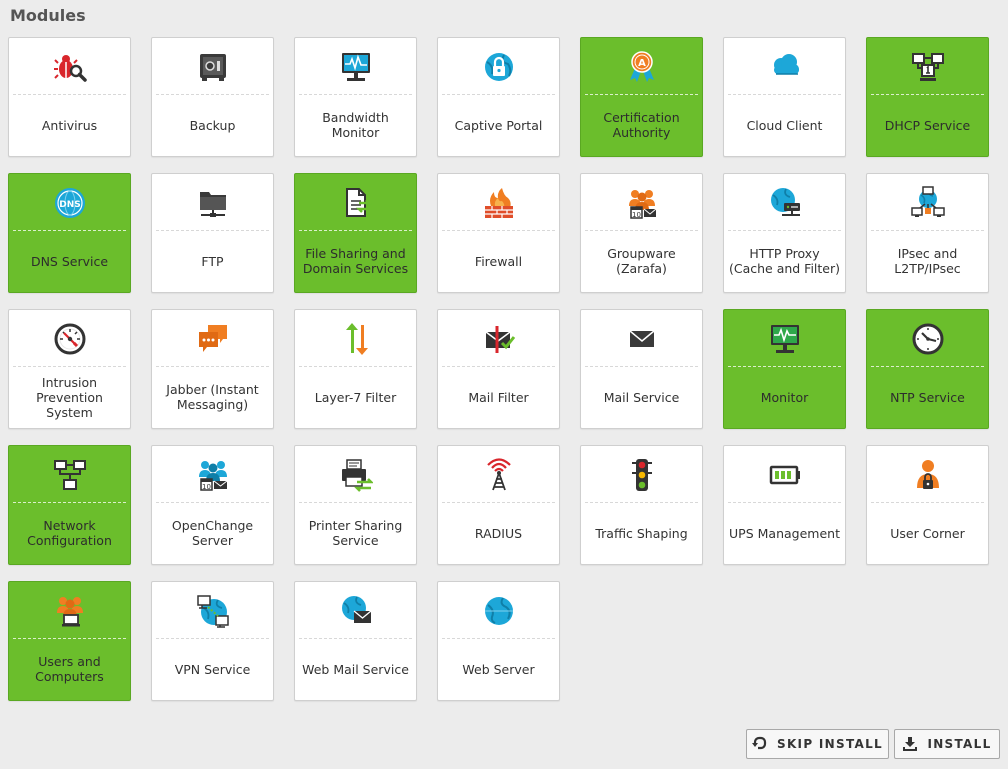 This screenshot has width=1008, height=769. What do you see at coordinates (498, 125) in the screenshot?
I see `module-label: Captive Portal` at bounding box center [498, 125].